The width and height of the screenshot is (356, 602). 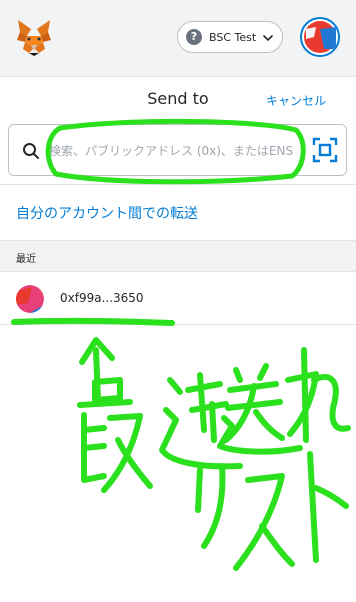 I want to click on recent-section-label: 最近, so click(x=26, y=259).